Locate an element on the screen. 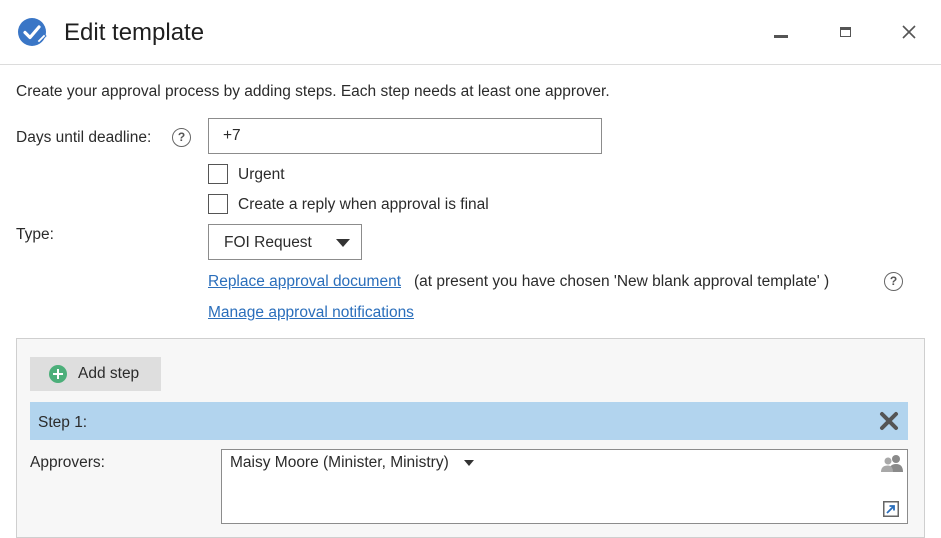 This screenshot has width=941, height=538. add-step-button: Add step is located at coordinates (95, 374).